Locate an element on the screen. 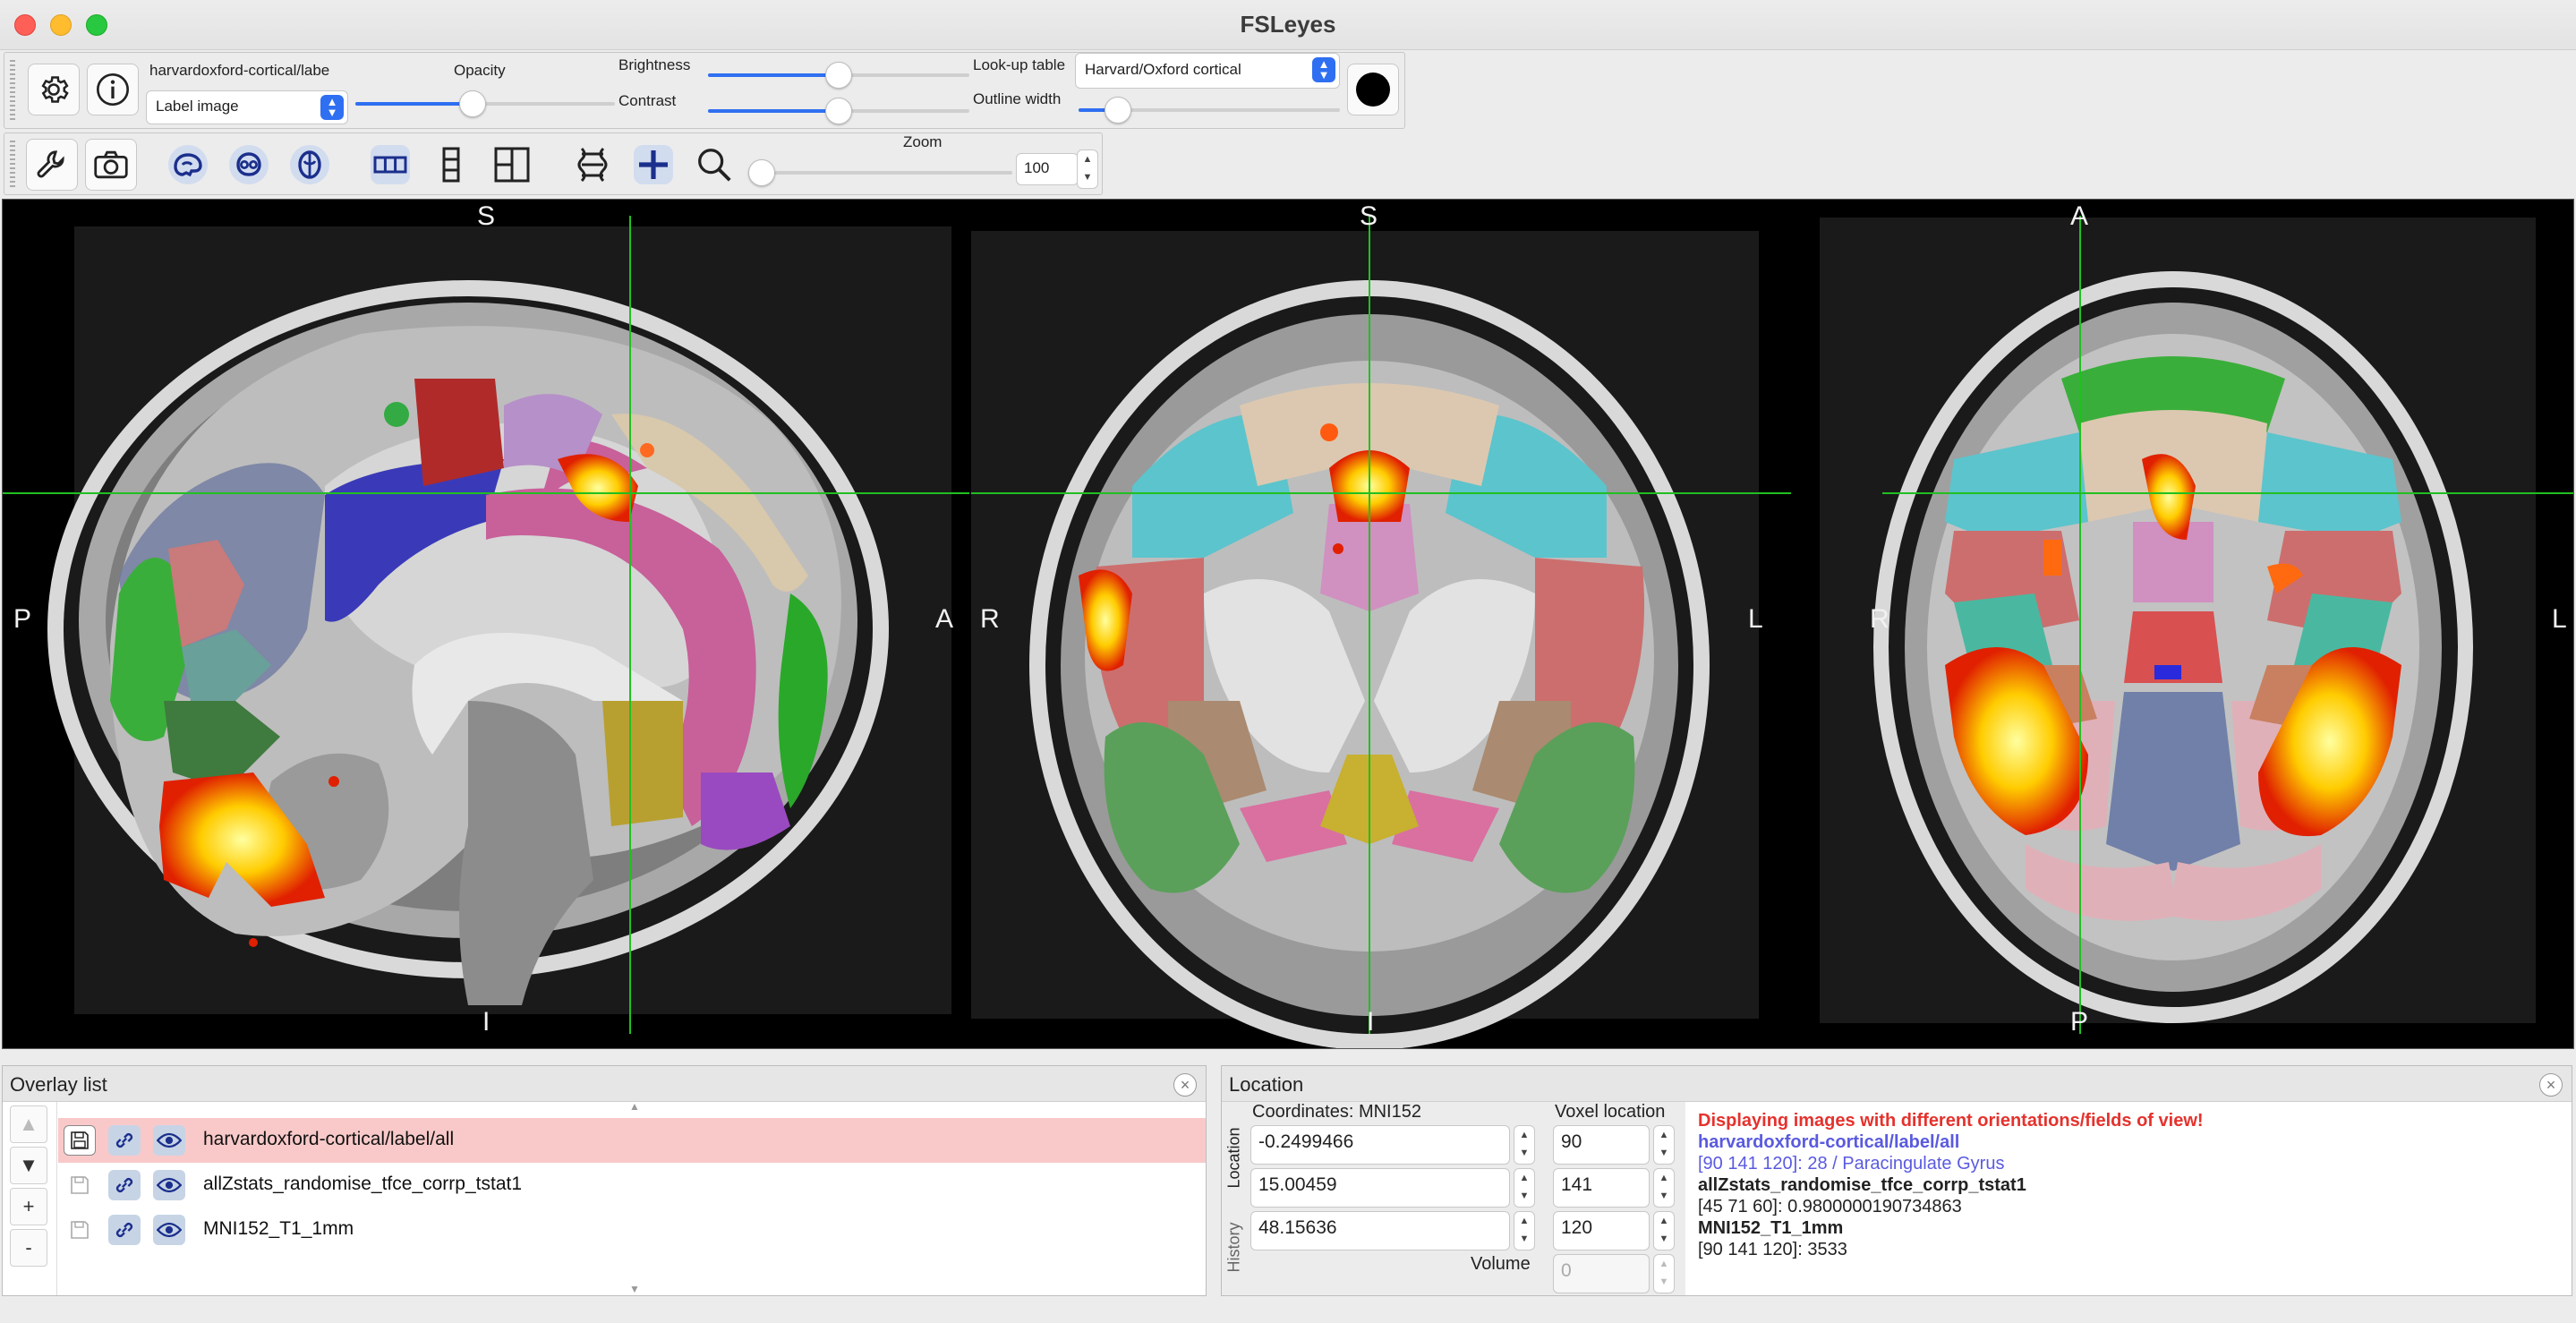 The height and width of the screenshot is (1323, 2576). voxel-x-stepper: ▲ ▼ is located at coordinates (1664, 1145).